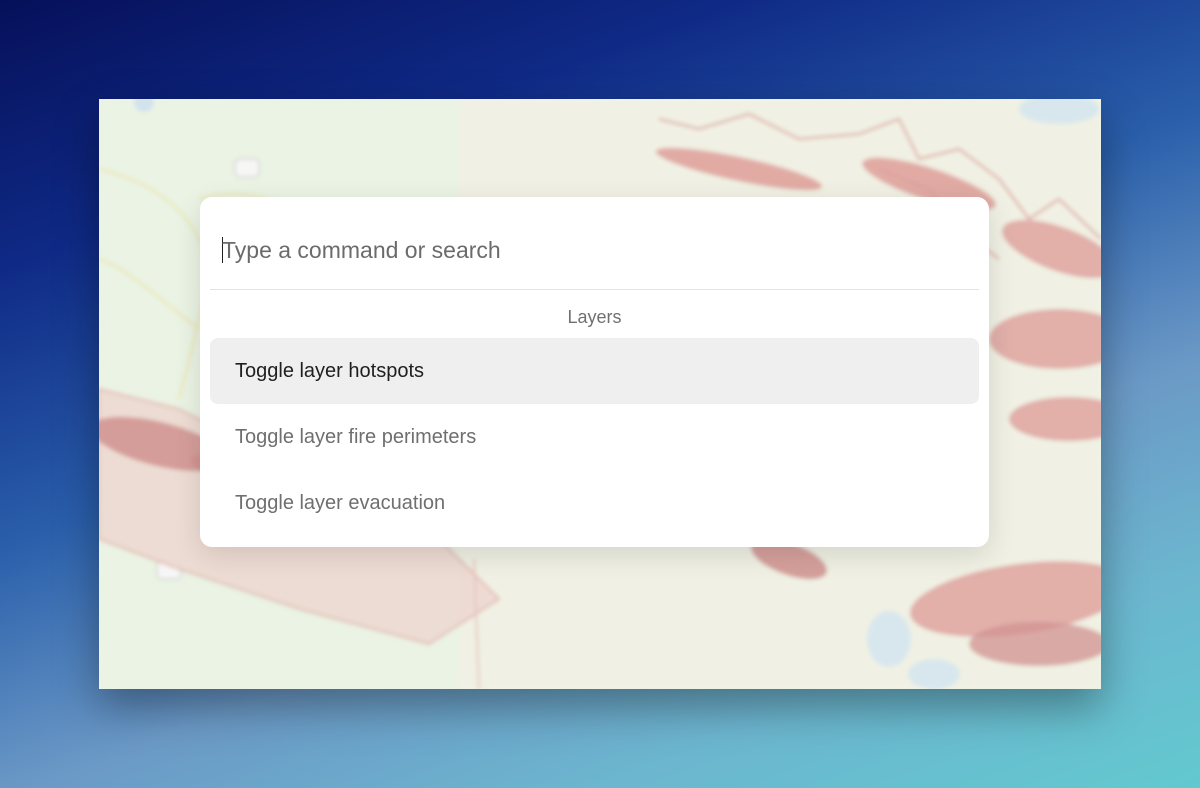 The height and width of the screenshot is (788, 1200). I want to click on command-item-label: Toggle layer evacuation, so click(340, 502).